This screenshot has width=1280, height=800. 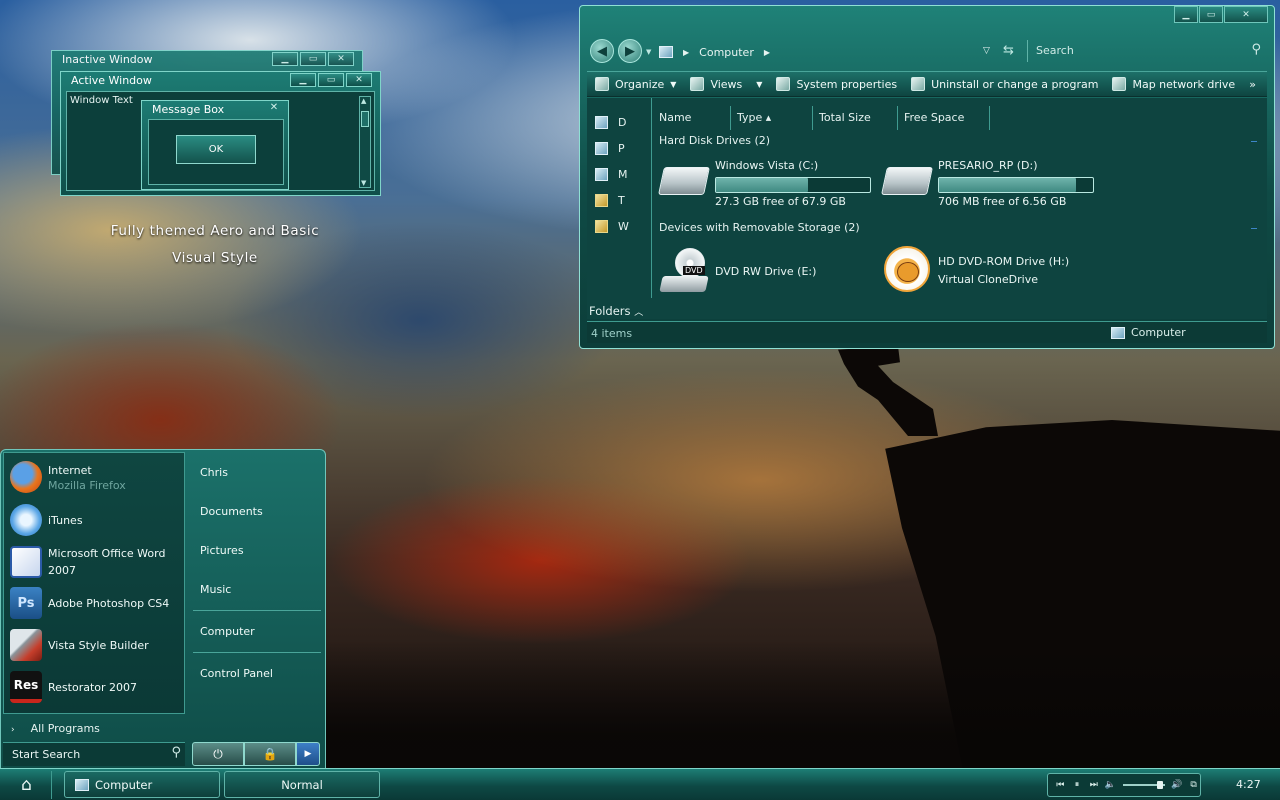 I want to click on place-control-panel: Control Panel, so click(x=236, y=673).